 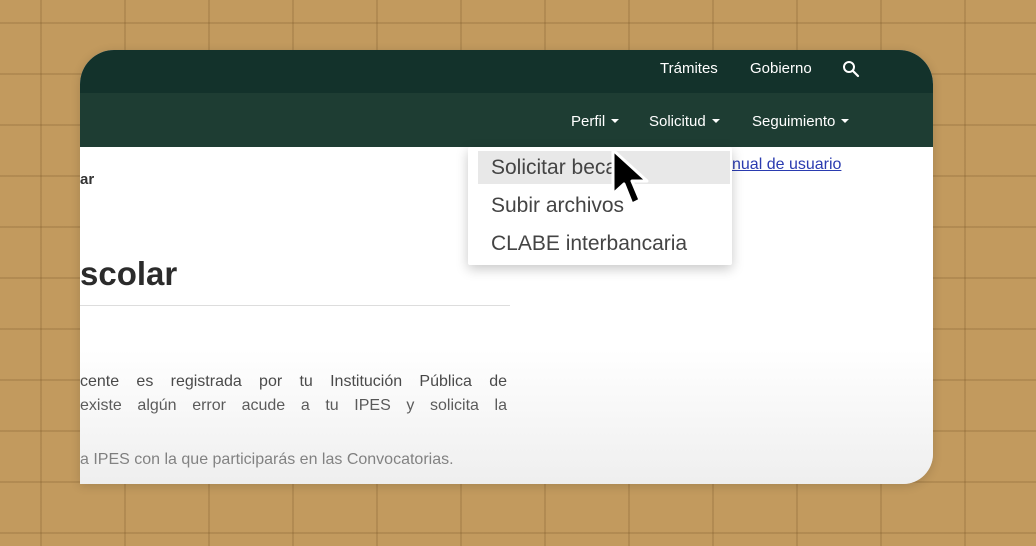 I want to click on title-divider, so click(x=295, y=305).